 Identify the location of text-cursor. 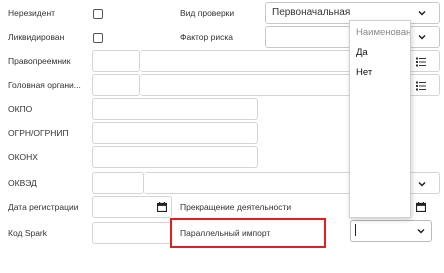
(355, 230).